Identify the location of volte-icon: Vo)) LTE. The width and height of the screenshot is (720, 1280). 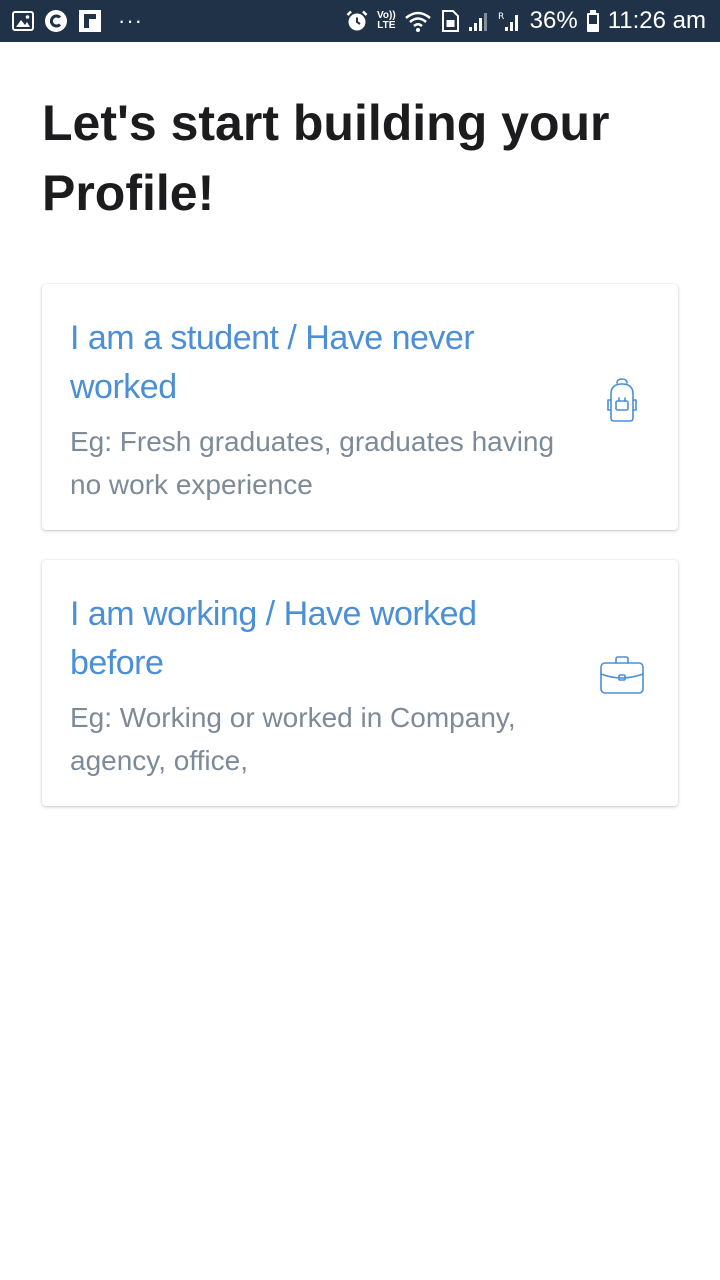
(386, 21).